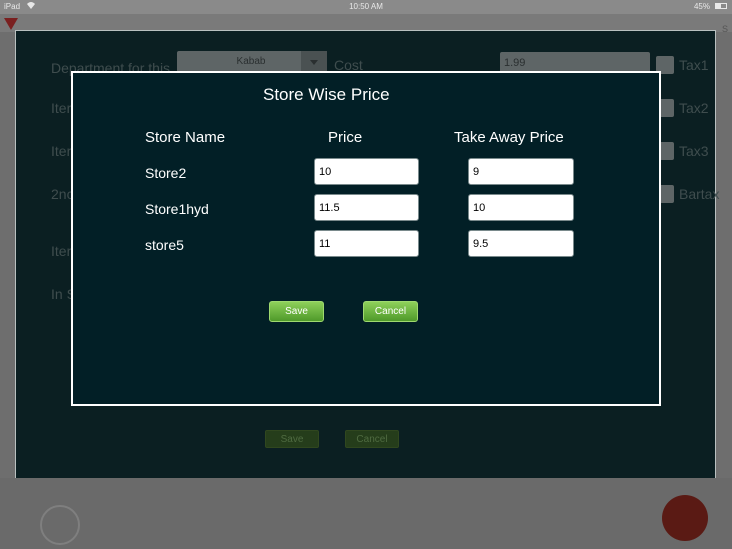 The image size is (732, 549). I want to click on app-logo-icon, so click(11, 24).